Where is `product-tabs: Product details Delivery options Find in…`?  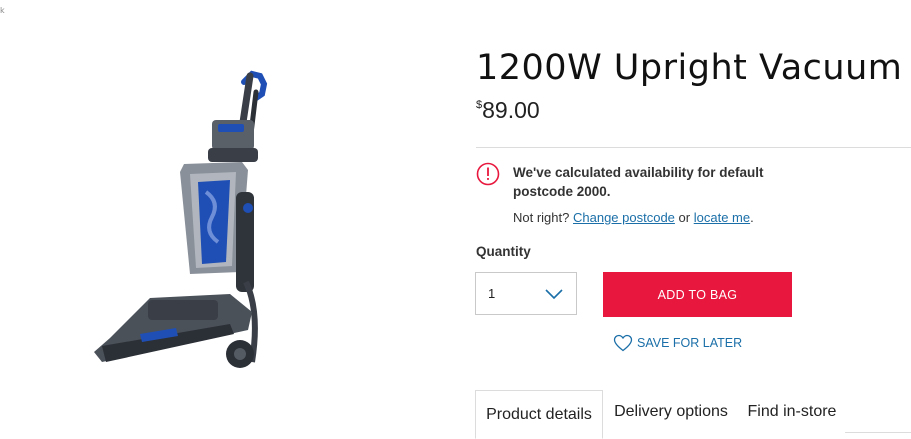 product-tabs: Product details Delivery options Find in… is located at coordinates (693, 414).